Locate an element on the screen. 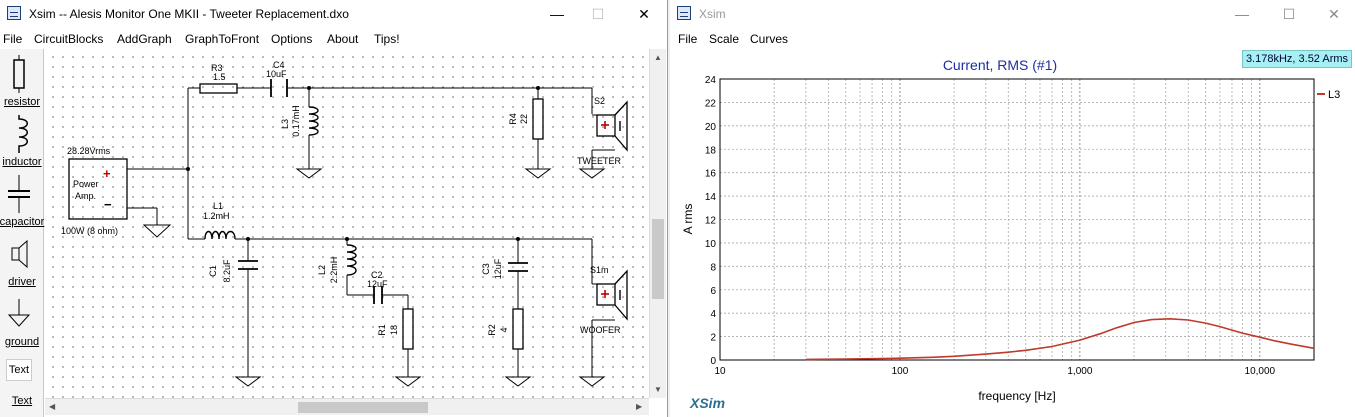 Image resolution: width=1355 pixels, height=417 pixels. resistor-r3 is located at coordinates (218, 88).